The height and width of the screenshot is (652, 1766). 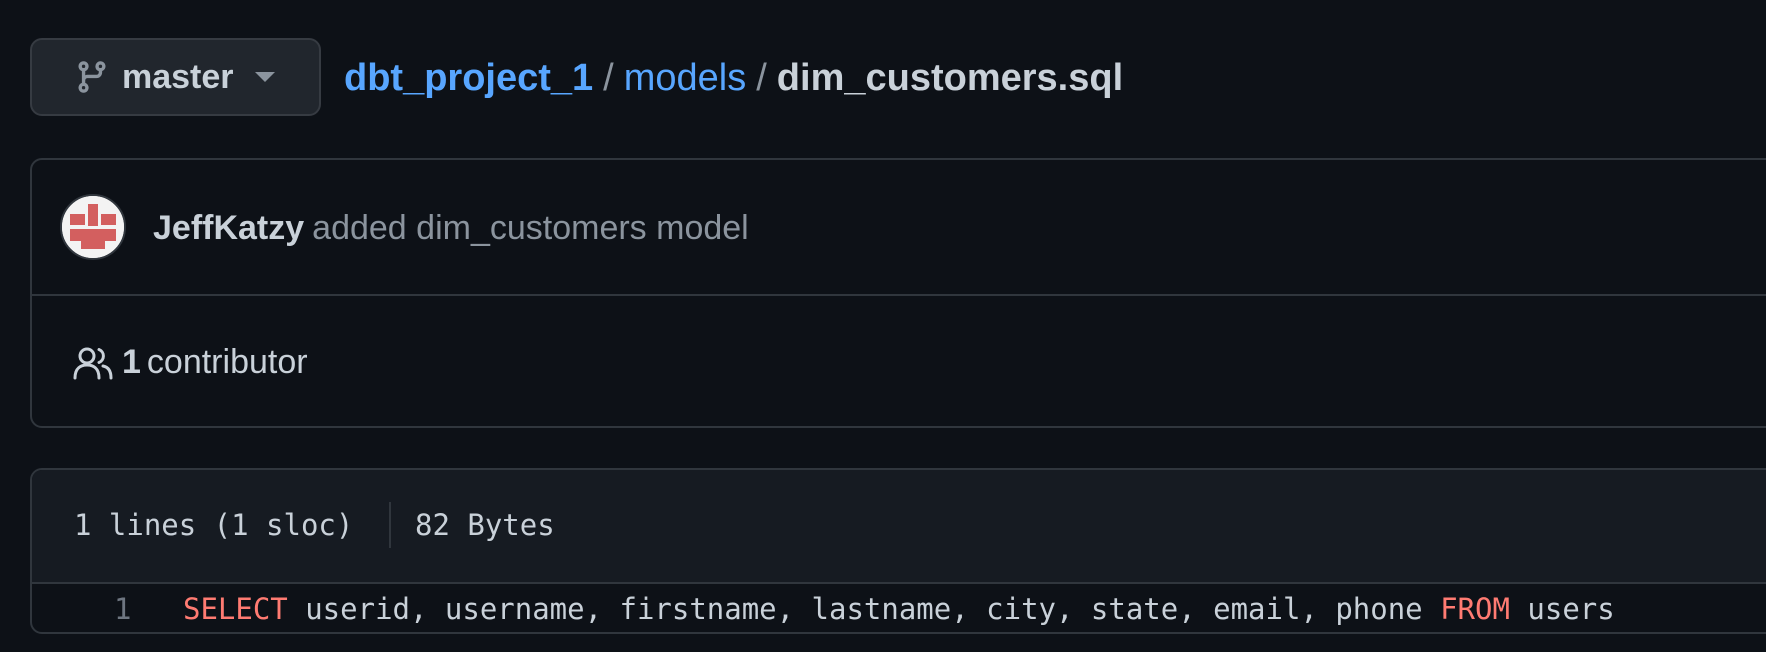 I want to click on branch-name: master, so click(x=178, y=76).